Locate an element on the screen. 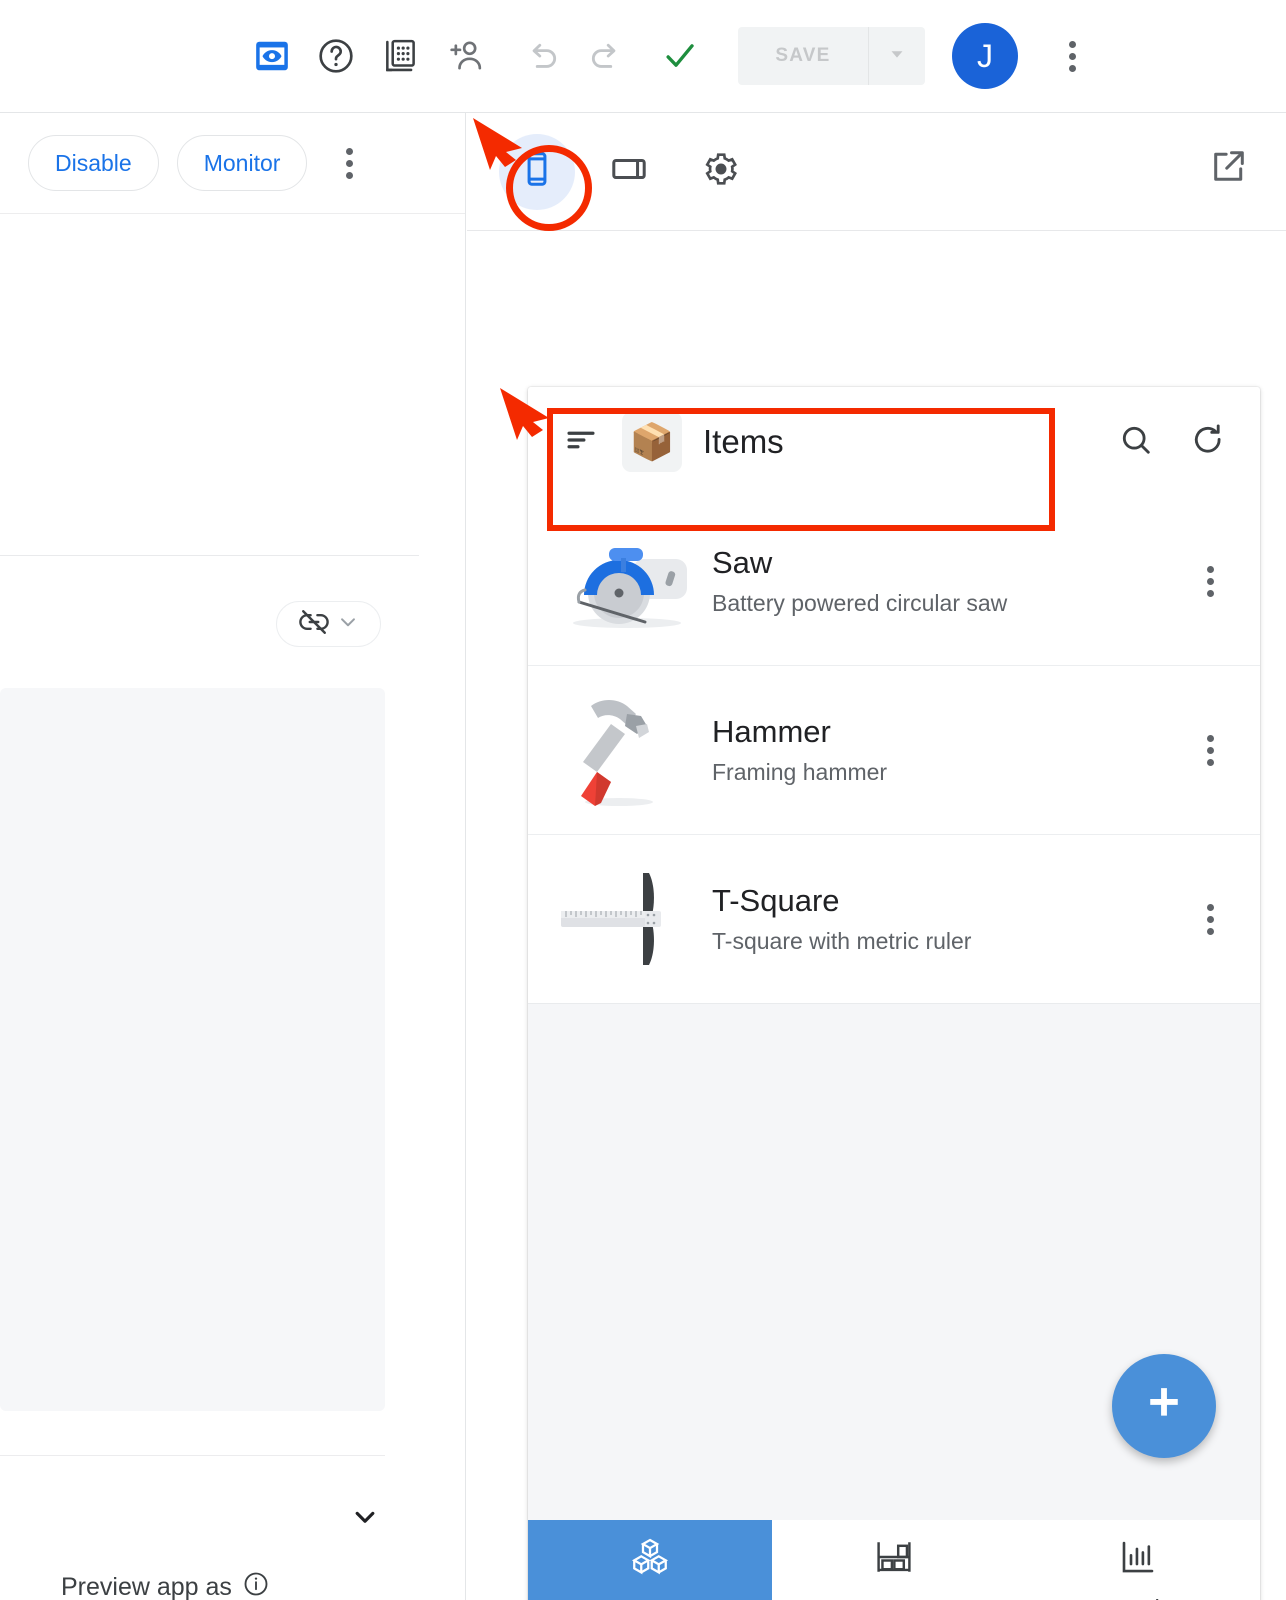 This screenshot has width=1286, height=1600. item-text: T-Square T-square with metric ruler is located at coordinates (947, 919).